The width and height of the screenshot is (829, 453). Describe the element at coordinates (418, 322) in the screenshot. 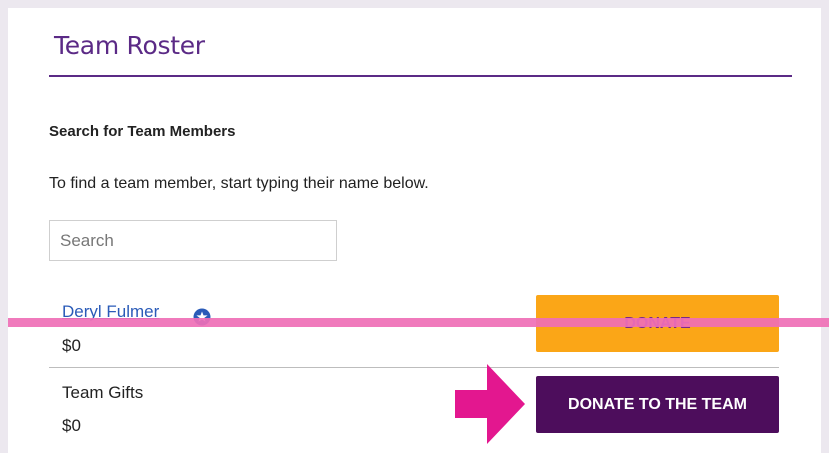

I see `overlay-highlight-line` at that location.